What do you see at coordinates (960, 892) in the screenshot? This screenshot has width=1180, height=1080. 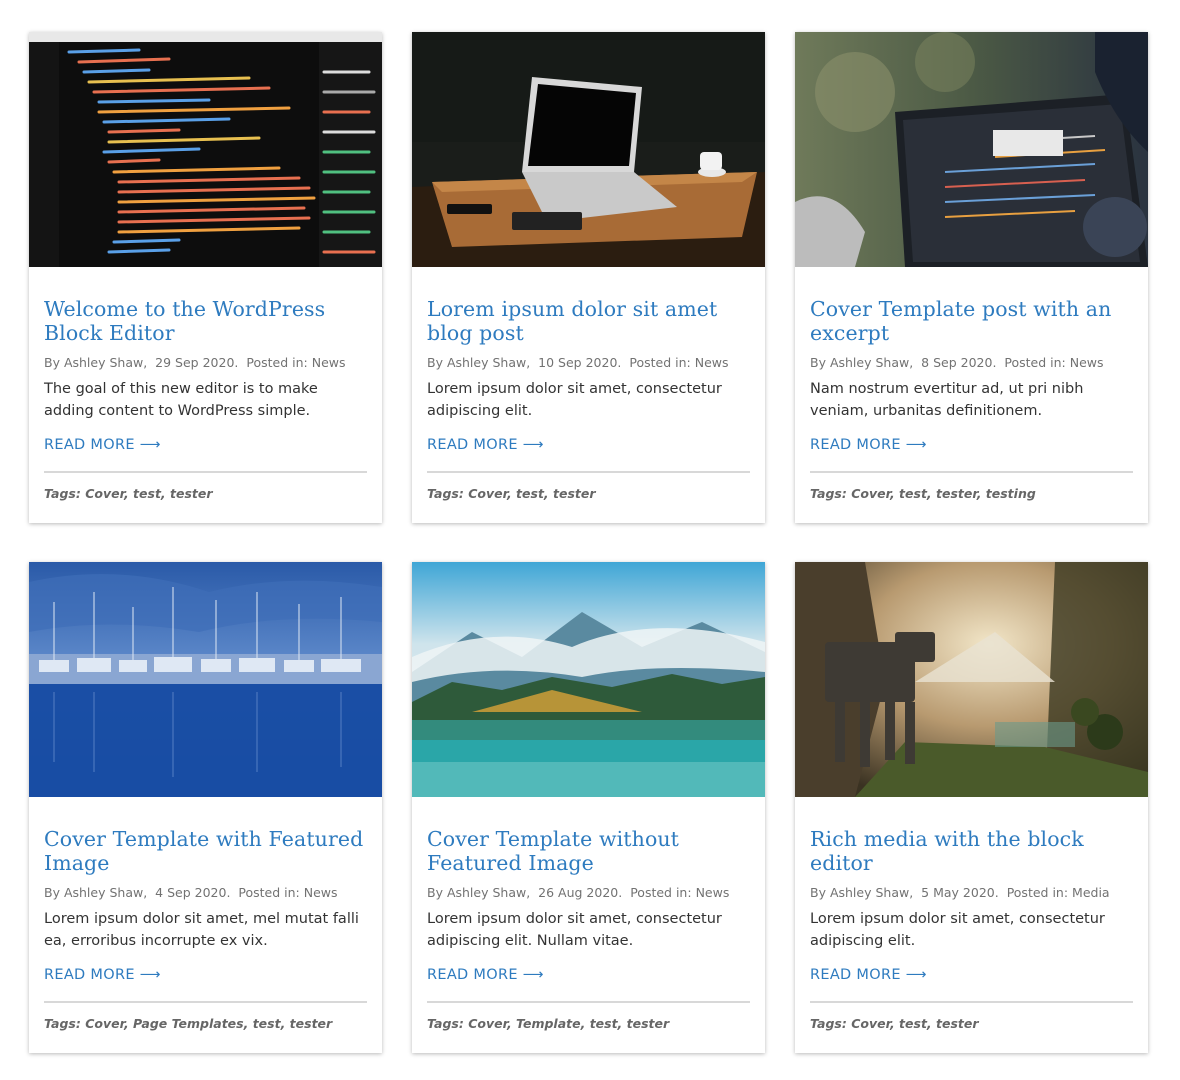 I see `post-date: 5 May 2020.` at bounding box center [960, 892].